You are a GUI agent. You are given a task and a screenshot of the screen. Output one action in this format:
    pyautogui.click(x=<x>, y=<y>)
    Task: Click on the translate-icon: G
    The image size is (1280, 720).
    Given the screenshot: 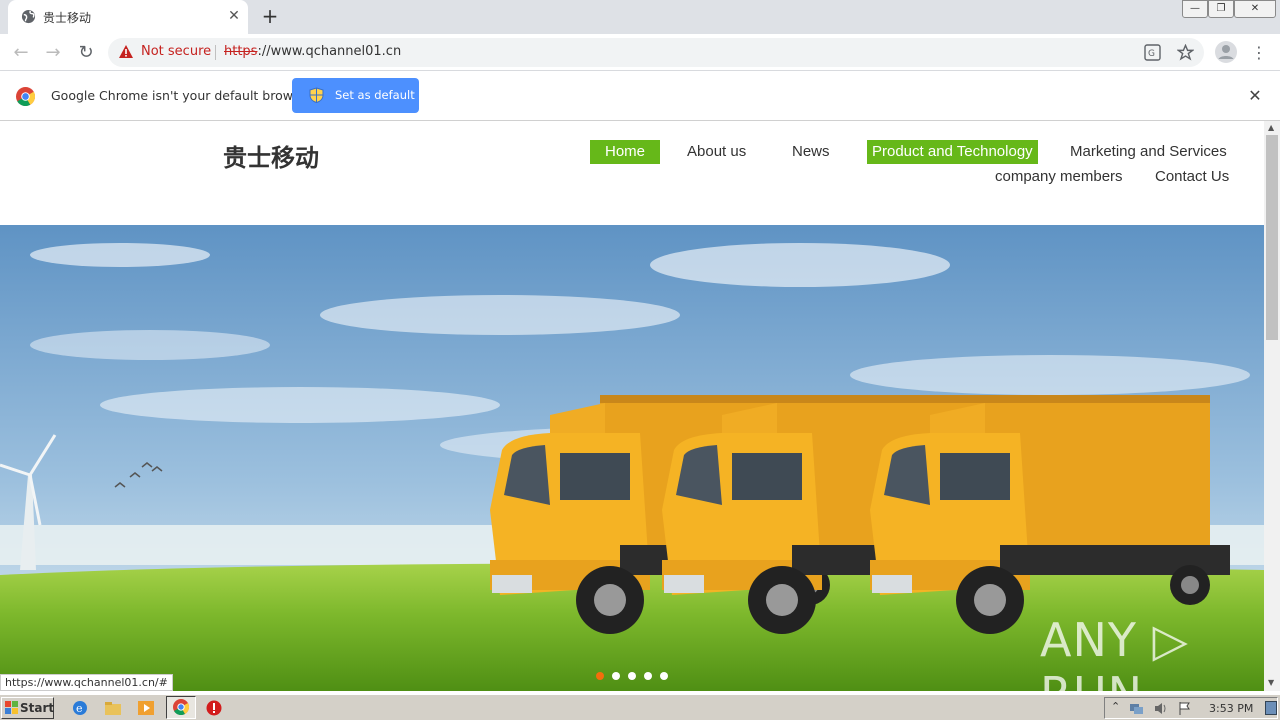 What is the action you would take?
    pyautogui.click(x=1152, y=52)
    